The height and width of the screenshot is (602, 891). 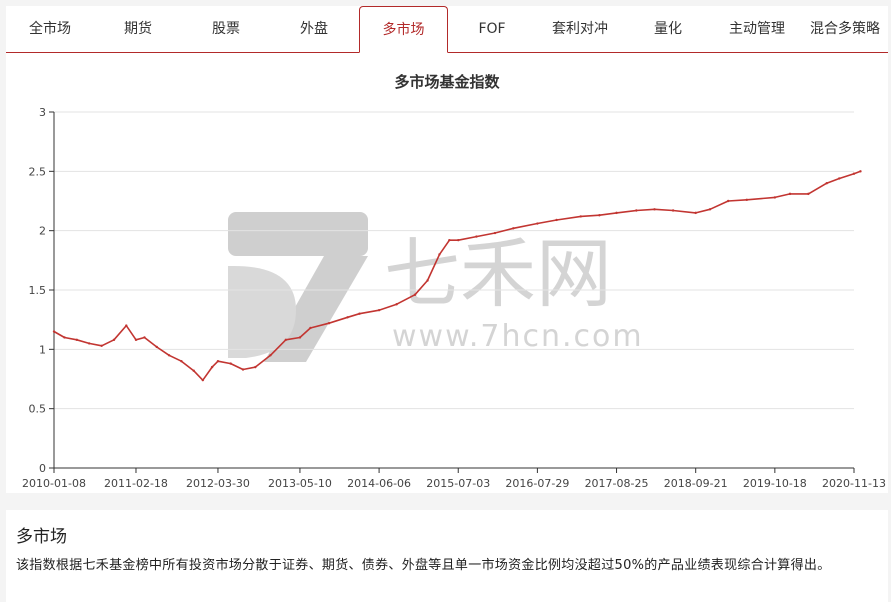 I want to click on x-tick-label-9: 2019-10-18, so click(x=775, y=483).